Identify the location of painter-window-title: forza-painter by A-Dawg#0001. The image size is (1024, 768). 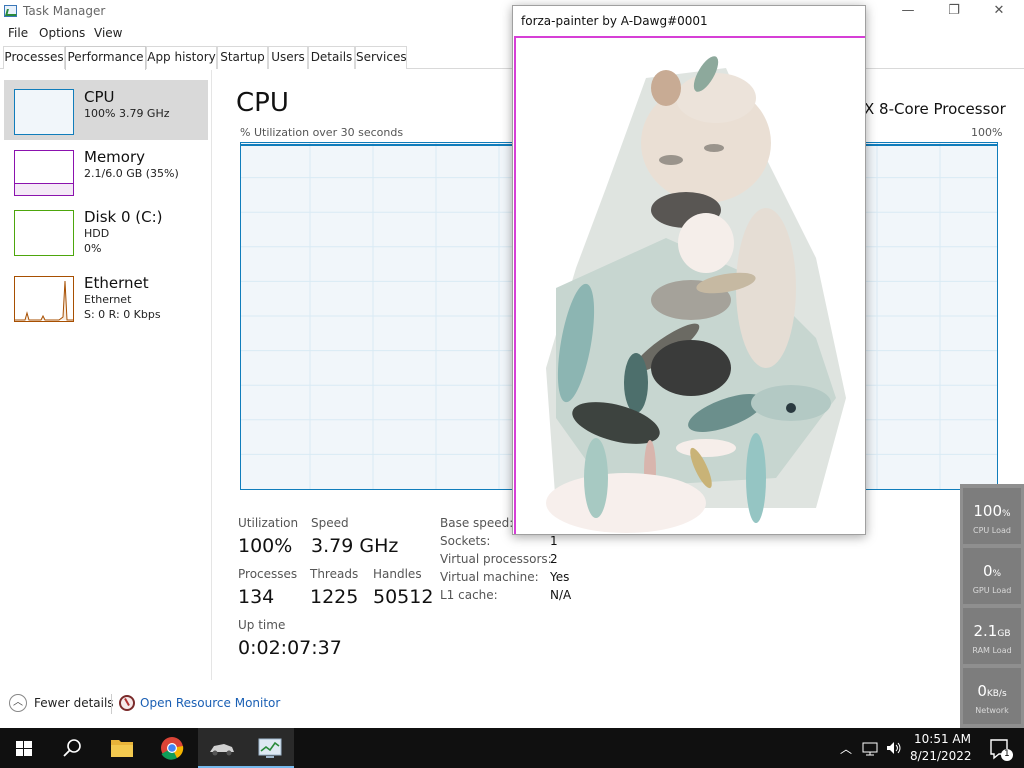
(614, 21).